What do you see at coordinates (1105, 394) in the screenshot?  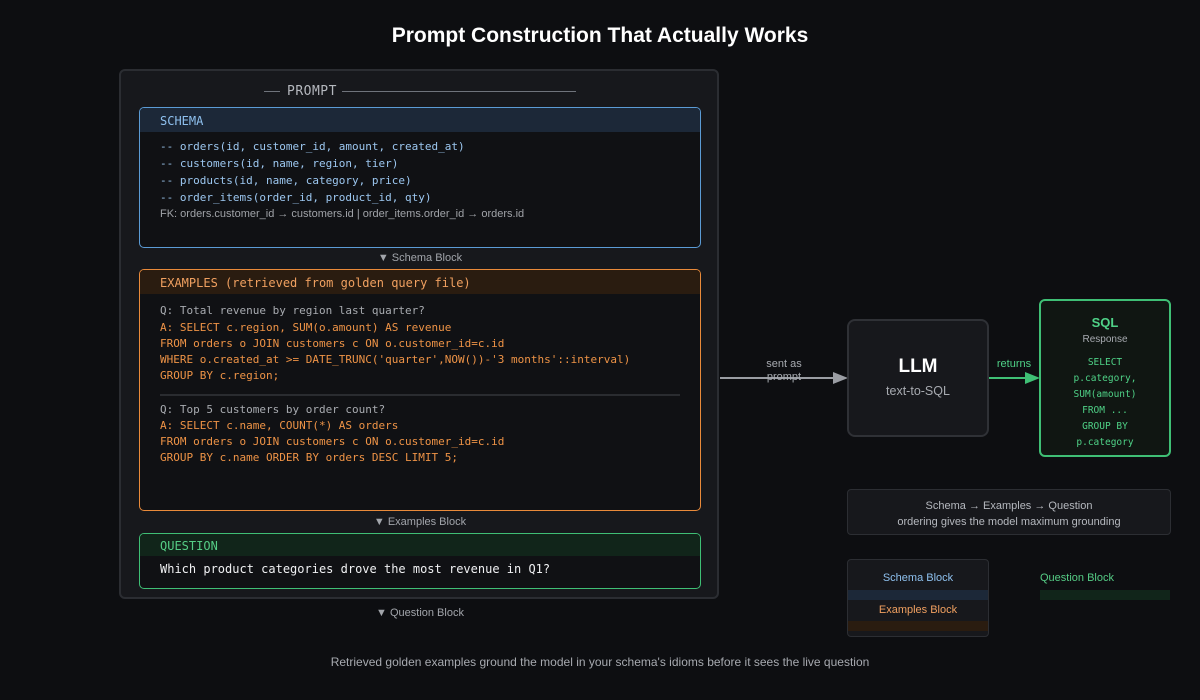 I see `sql-code-line: SUM(amount)` at bounding box center [1105, 394].